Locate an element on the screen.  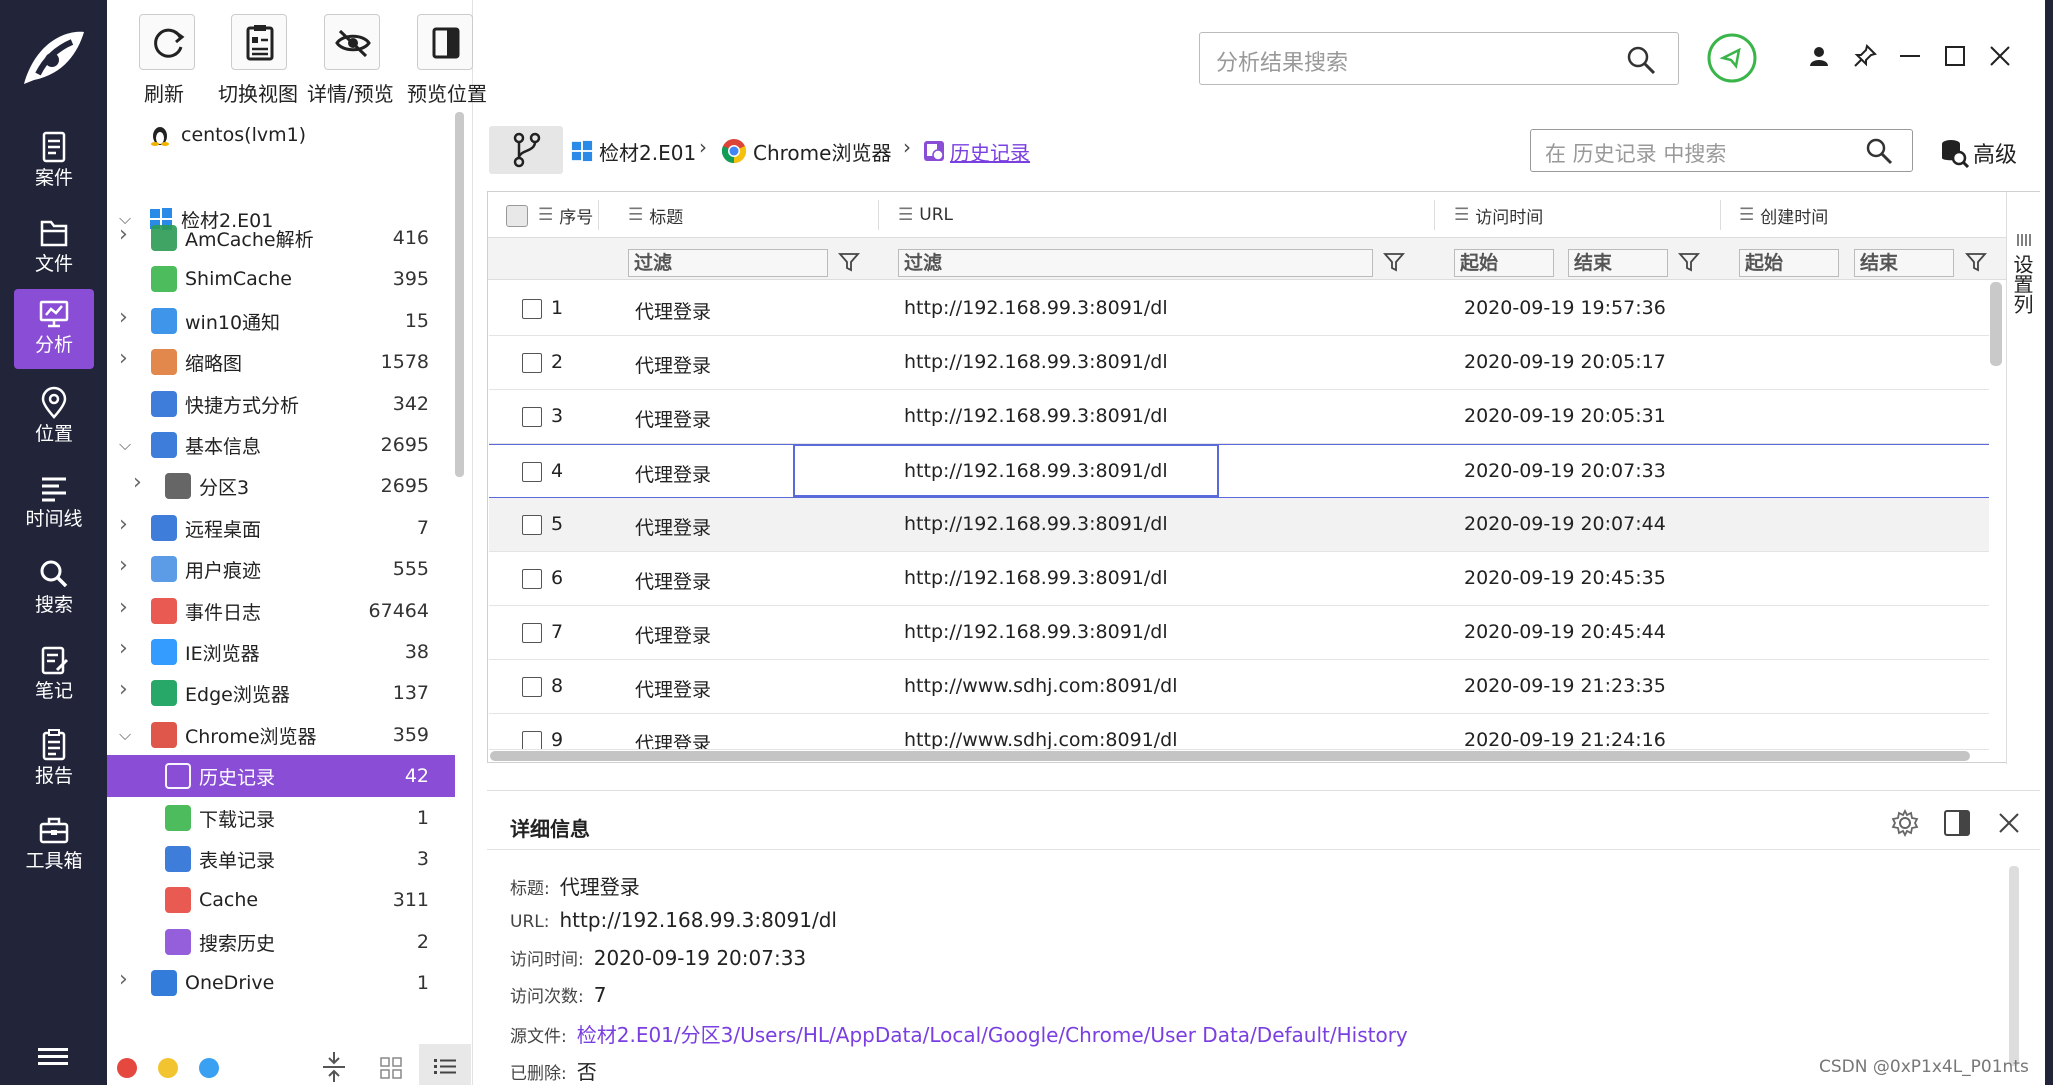
maximize-icon is located at coordinates (1955, 56).